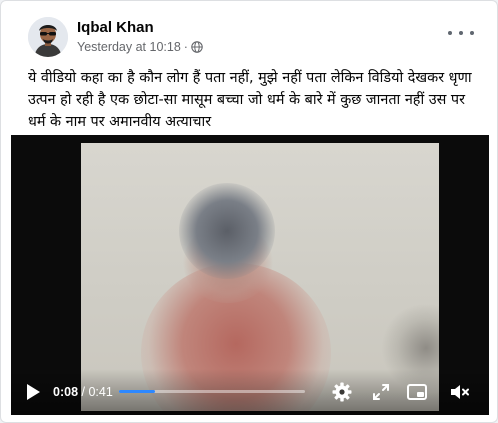  I want to click on volume-muted-icon, so click(459, 392).